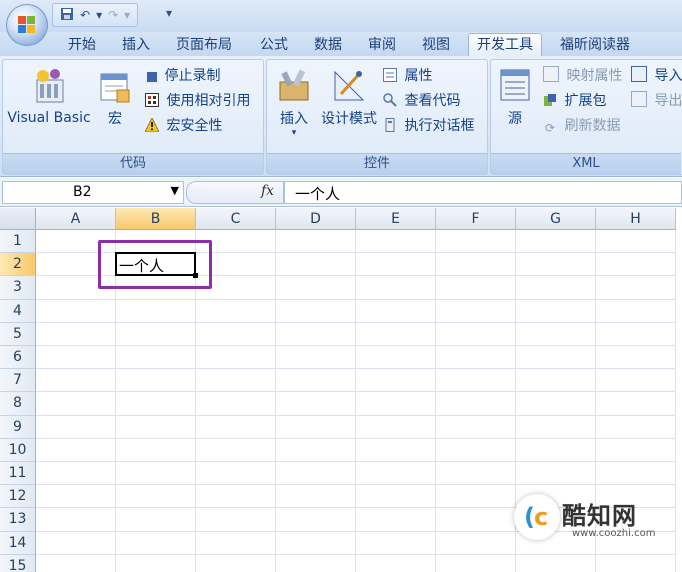 This screenshot has height=572, width=682. What do you see at coordinates (515, 85) in the screenshot?
I see `xml-source-icon` at bounding box center [515, 85].